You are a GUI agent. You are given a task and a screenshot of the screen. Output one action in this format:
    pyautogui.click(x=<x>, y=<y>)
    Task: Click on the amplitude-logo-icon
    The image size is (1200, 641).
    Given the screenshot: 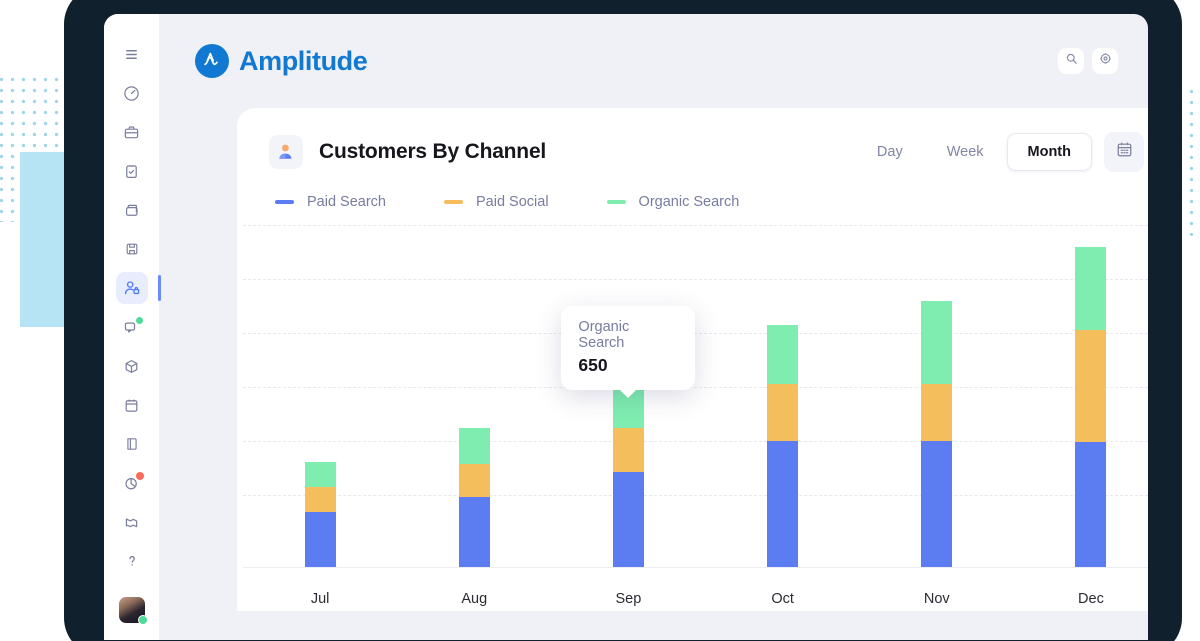 What is the action you would take?
    pyautogui.click(x=212, y=61)
    